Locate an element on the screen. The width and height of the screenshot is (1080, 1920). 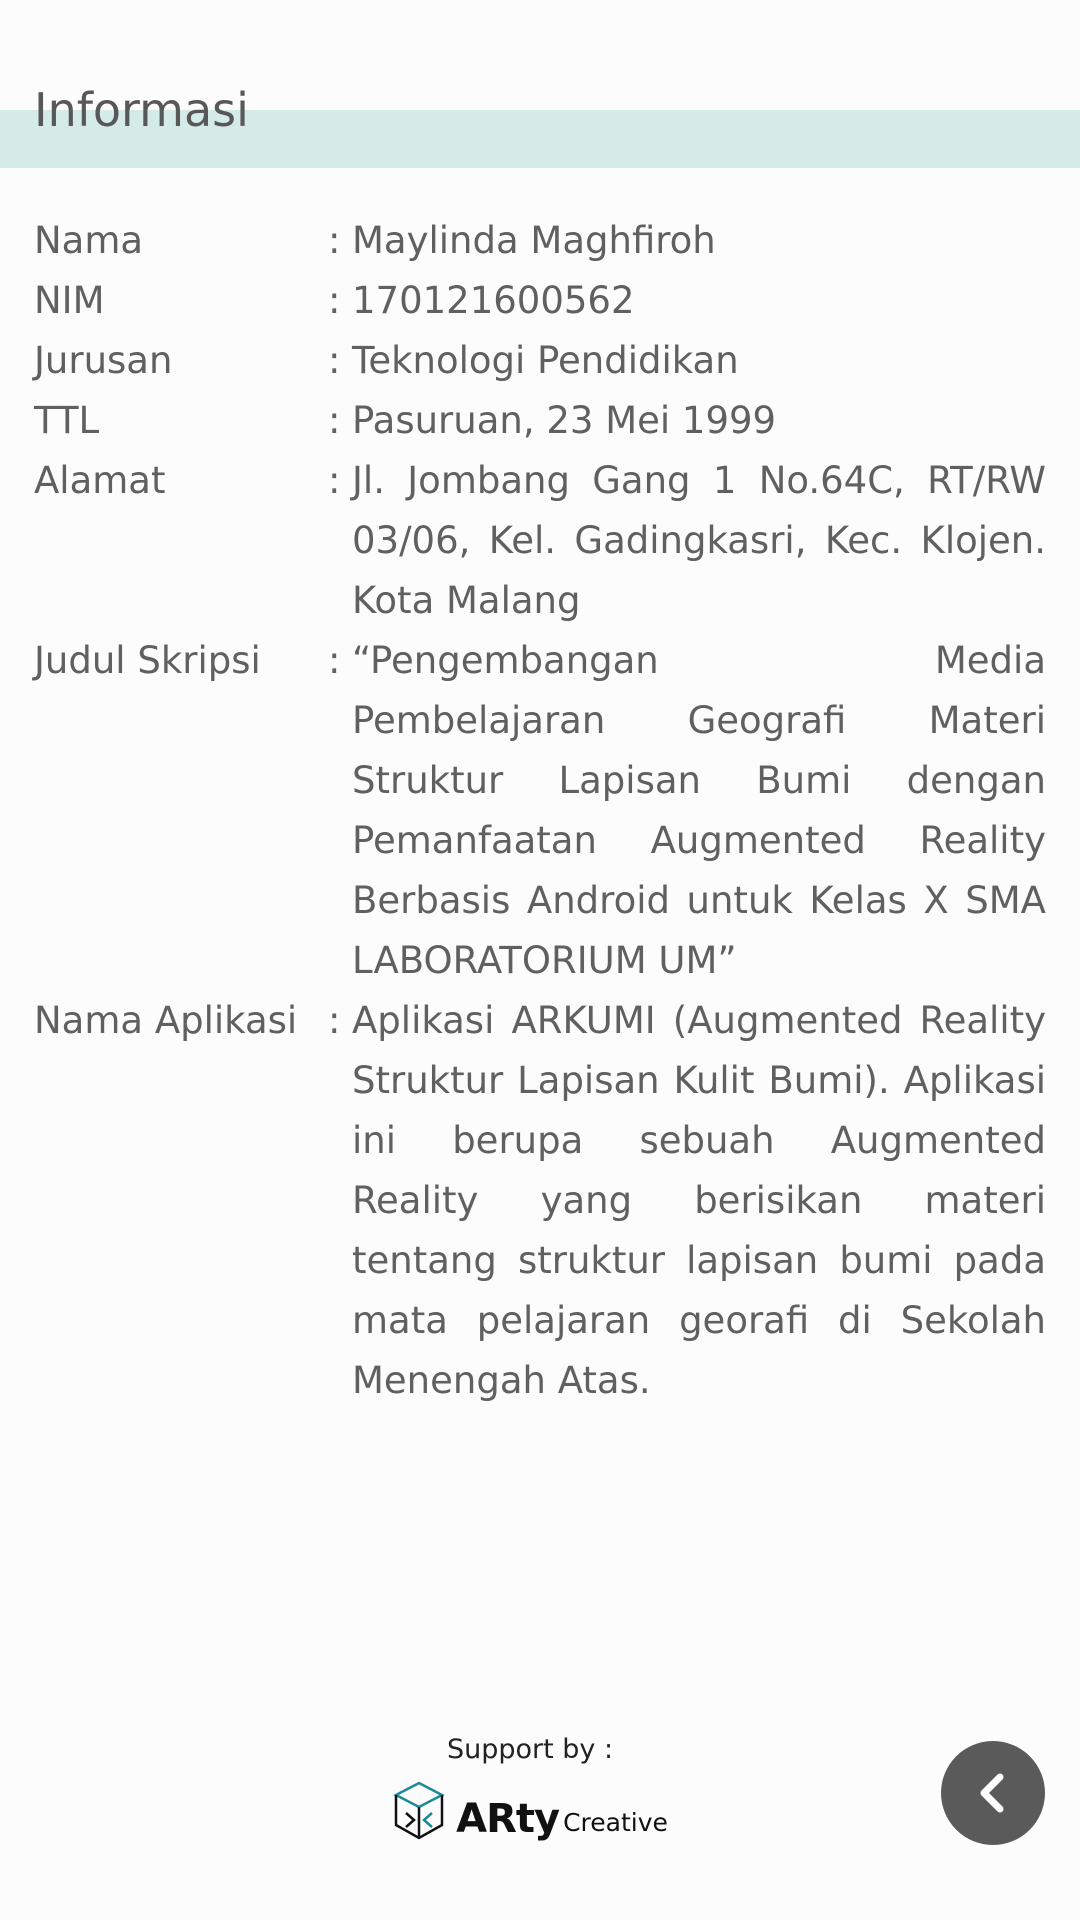
info-row-ttl: TTL : Pasuruan, 23 Mei 1999 is located at coordinates (540, 421).